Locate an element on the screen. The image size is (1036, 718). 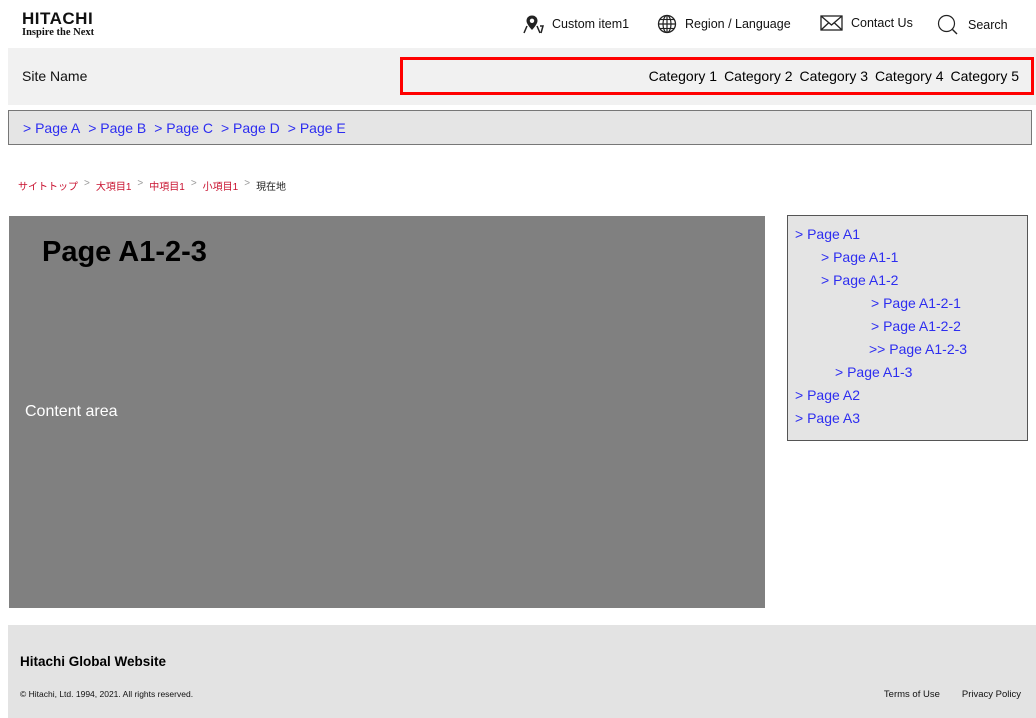
breadcrumb-current: 現在地 is located at coordinates (271, 187).